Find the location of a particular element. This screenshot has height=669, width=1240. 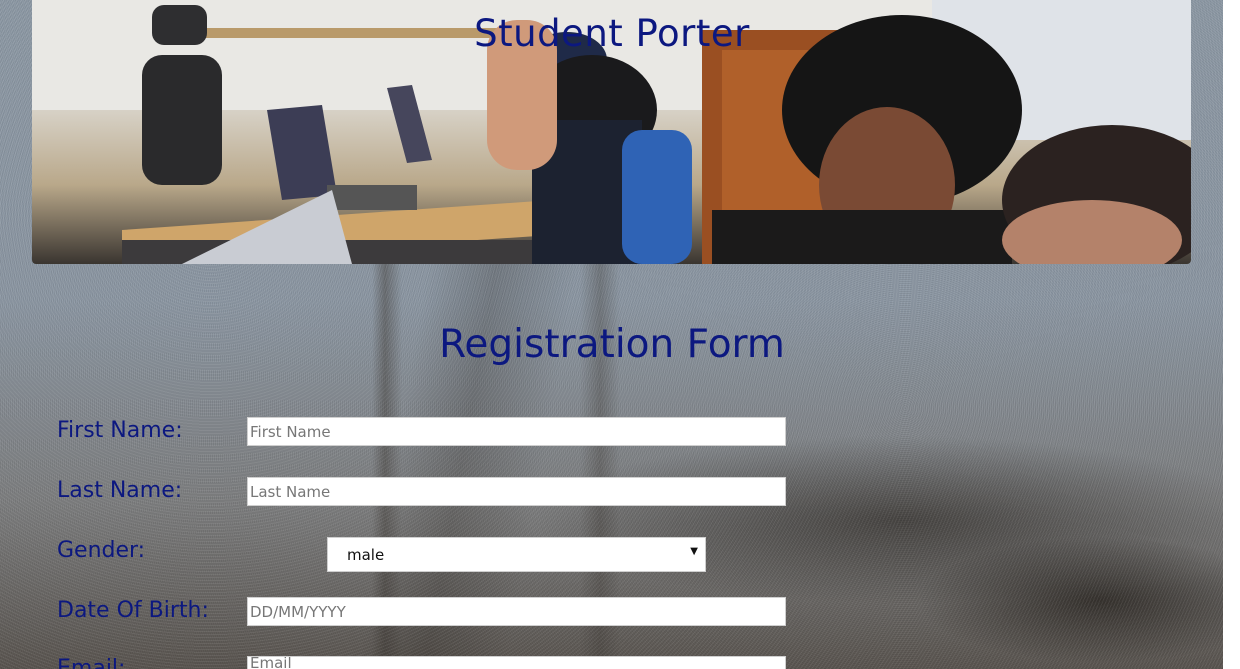

gender-select: male ▼ is located at coordinates (516, 554).